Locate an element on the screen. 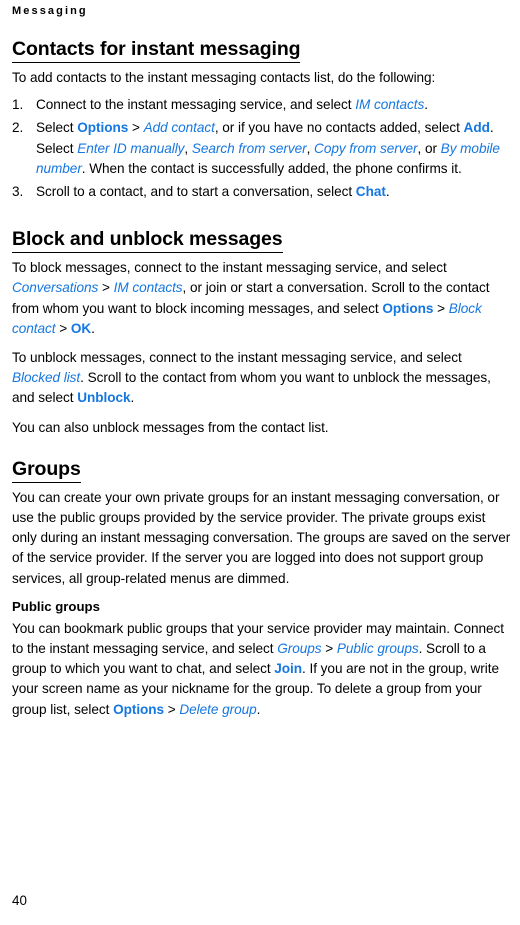 The image size is (520, 925). menu-item-reference: Search from server is located at coordinates (249, 148).